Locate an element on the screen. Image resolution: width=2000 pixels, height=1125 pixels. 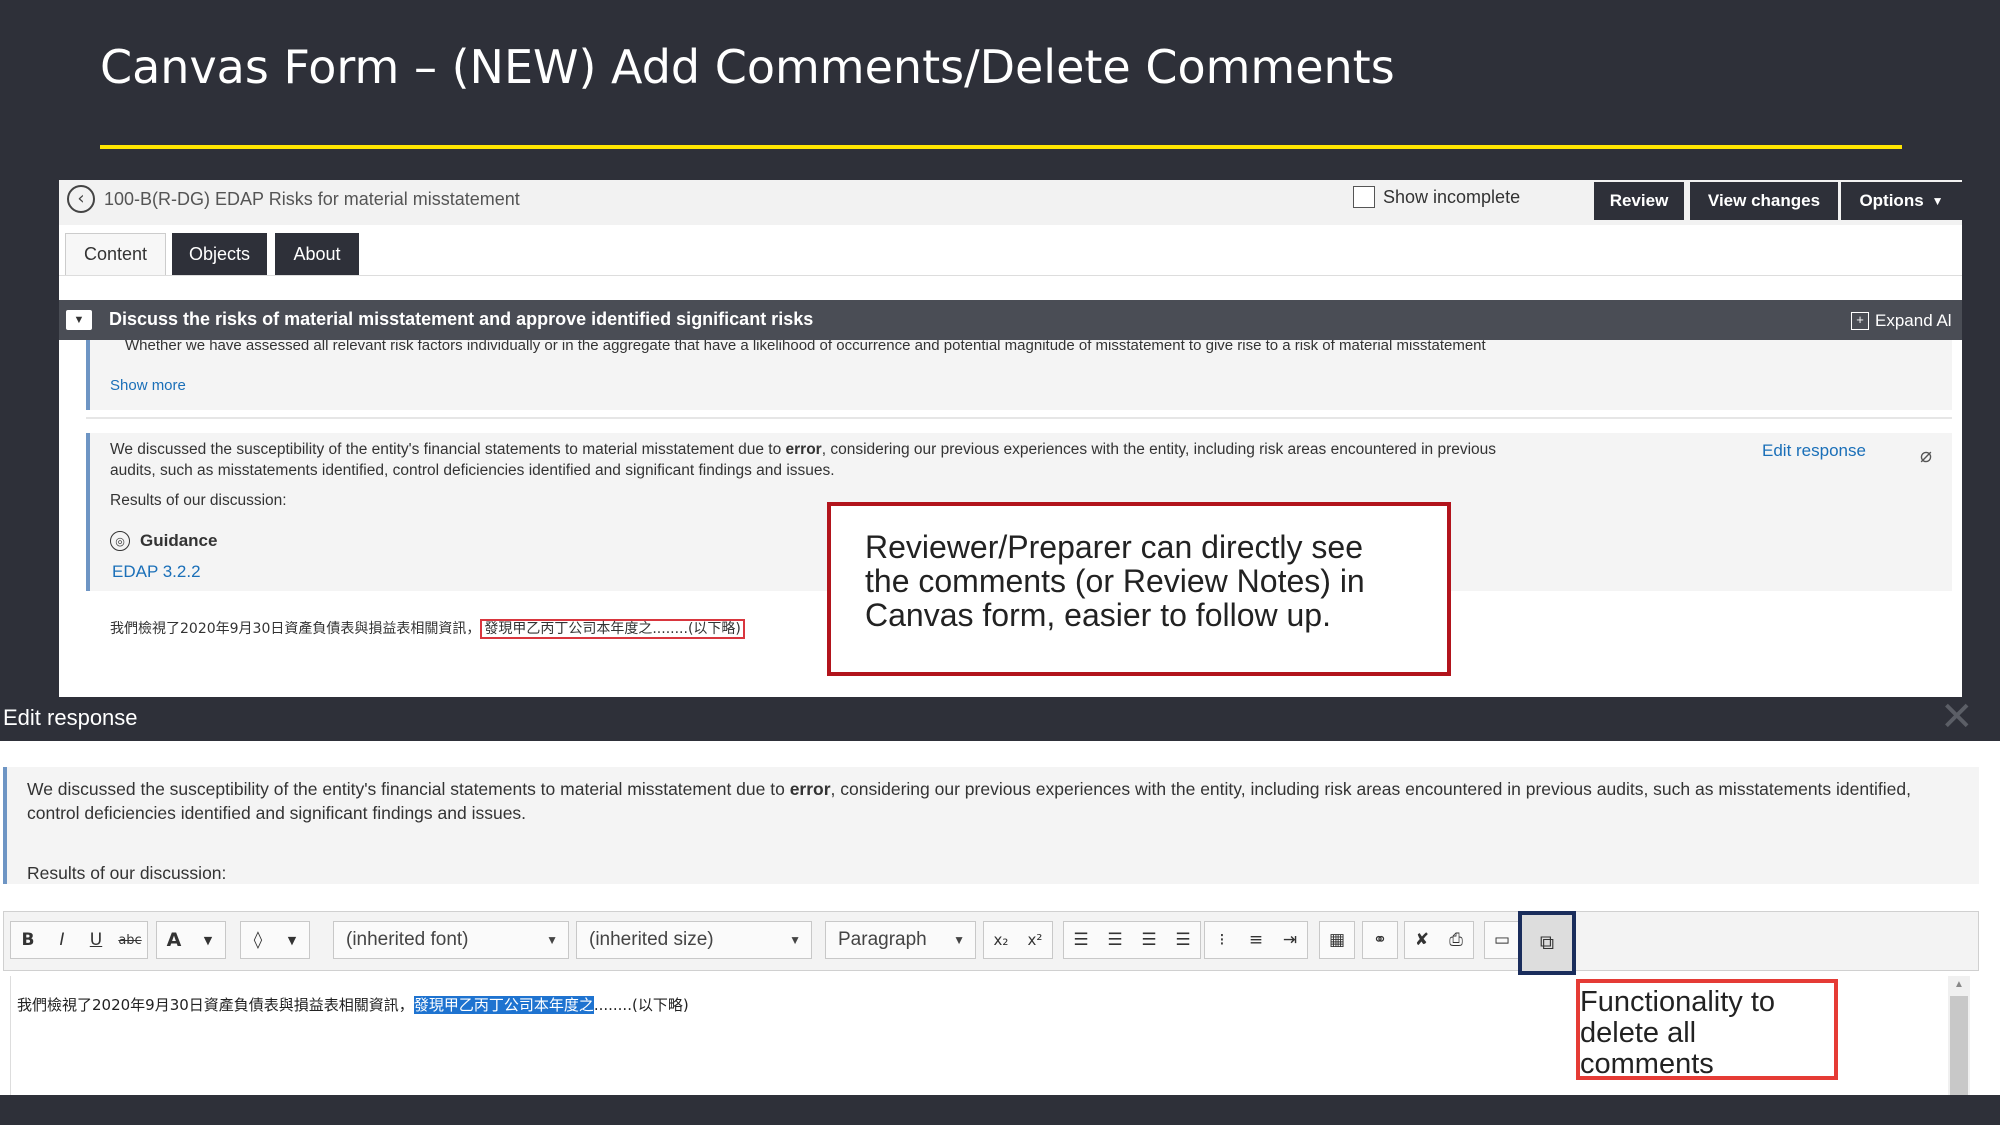
superscript-button: x² is located at coordinates (1035, 940).